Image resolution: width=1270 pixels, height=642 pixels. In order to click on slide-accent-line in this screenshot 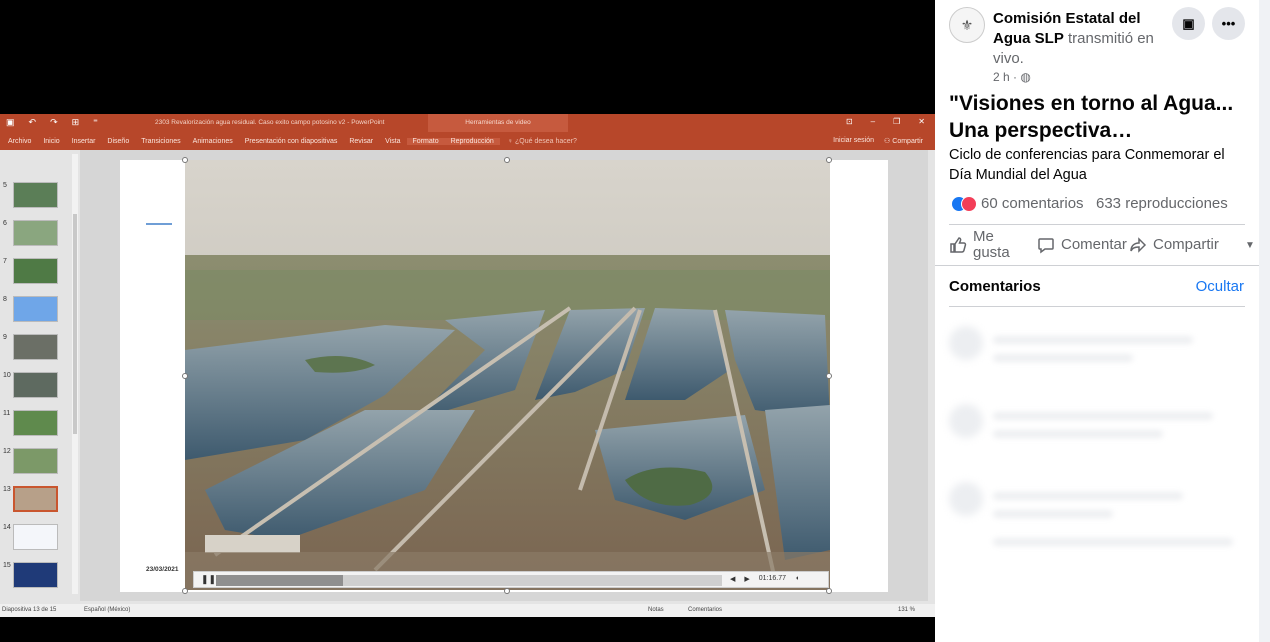, I will do `click(159, 224)`.